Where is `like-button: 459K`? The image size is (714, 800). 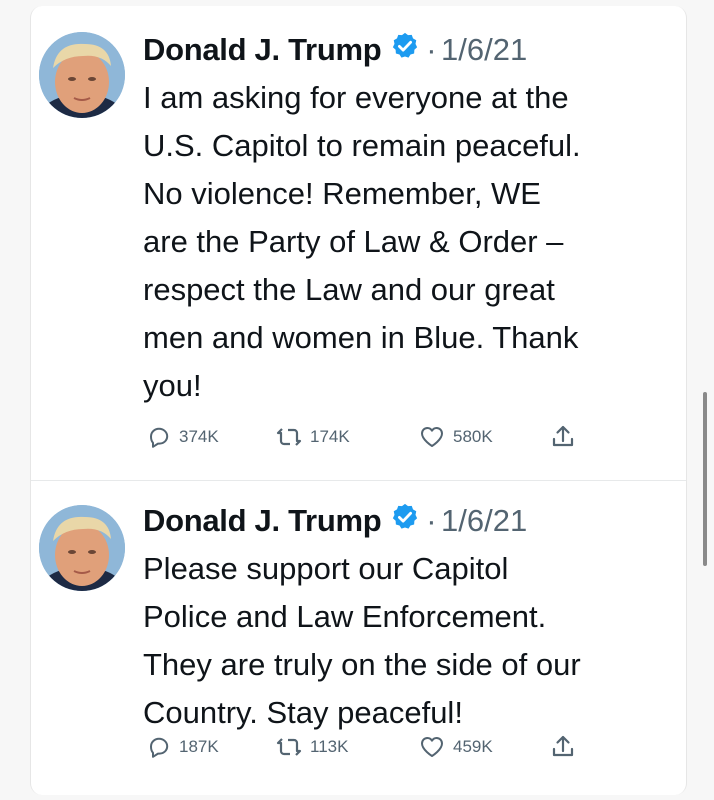 like-button: 459K is located at coordinates (456, 747).